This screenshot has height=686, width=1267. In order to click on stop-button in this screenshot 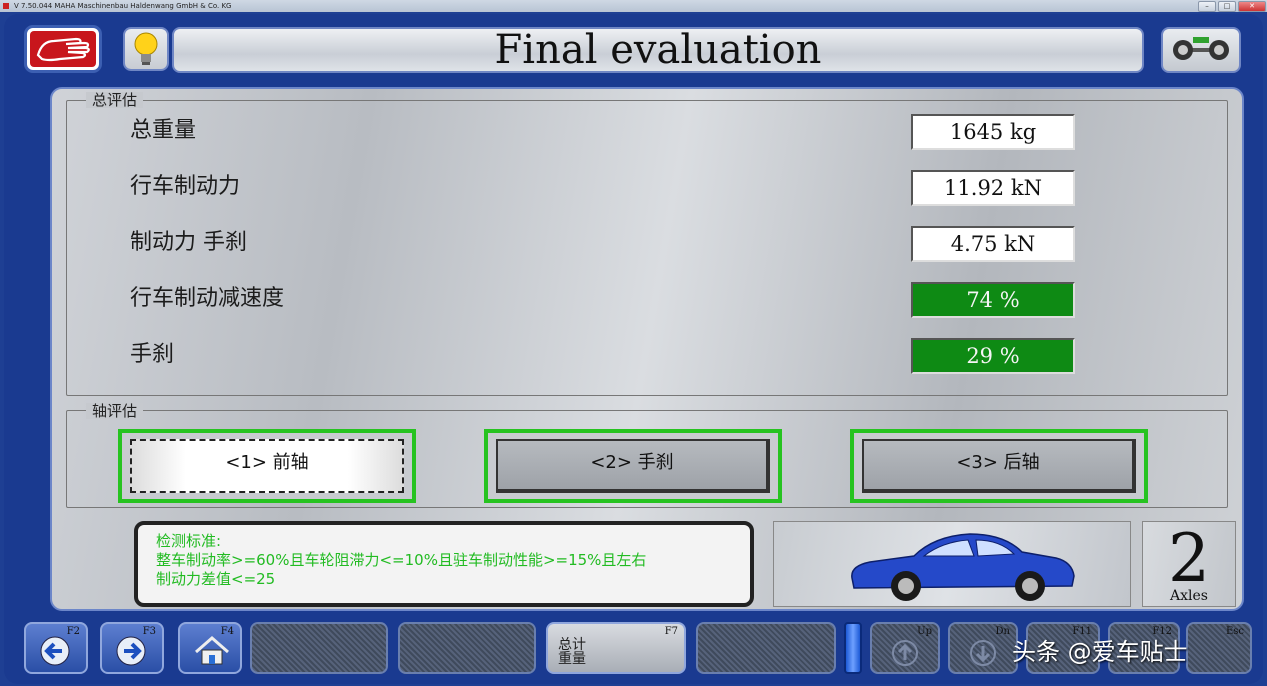, I will do `click(63, 49)`.